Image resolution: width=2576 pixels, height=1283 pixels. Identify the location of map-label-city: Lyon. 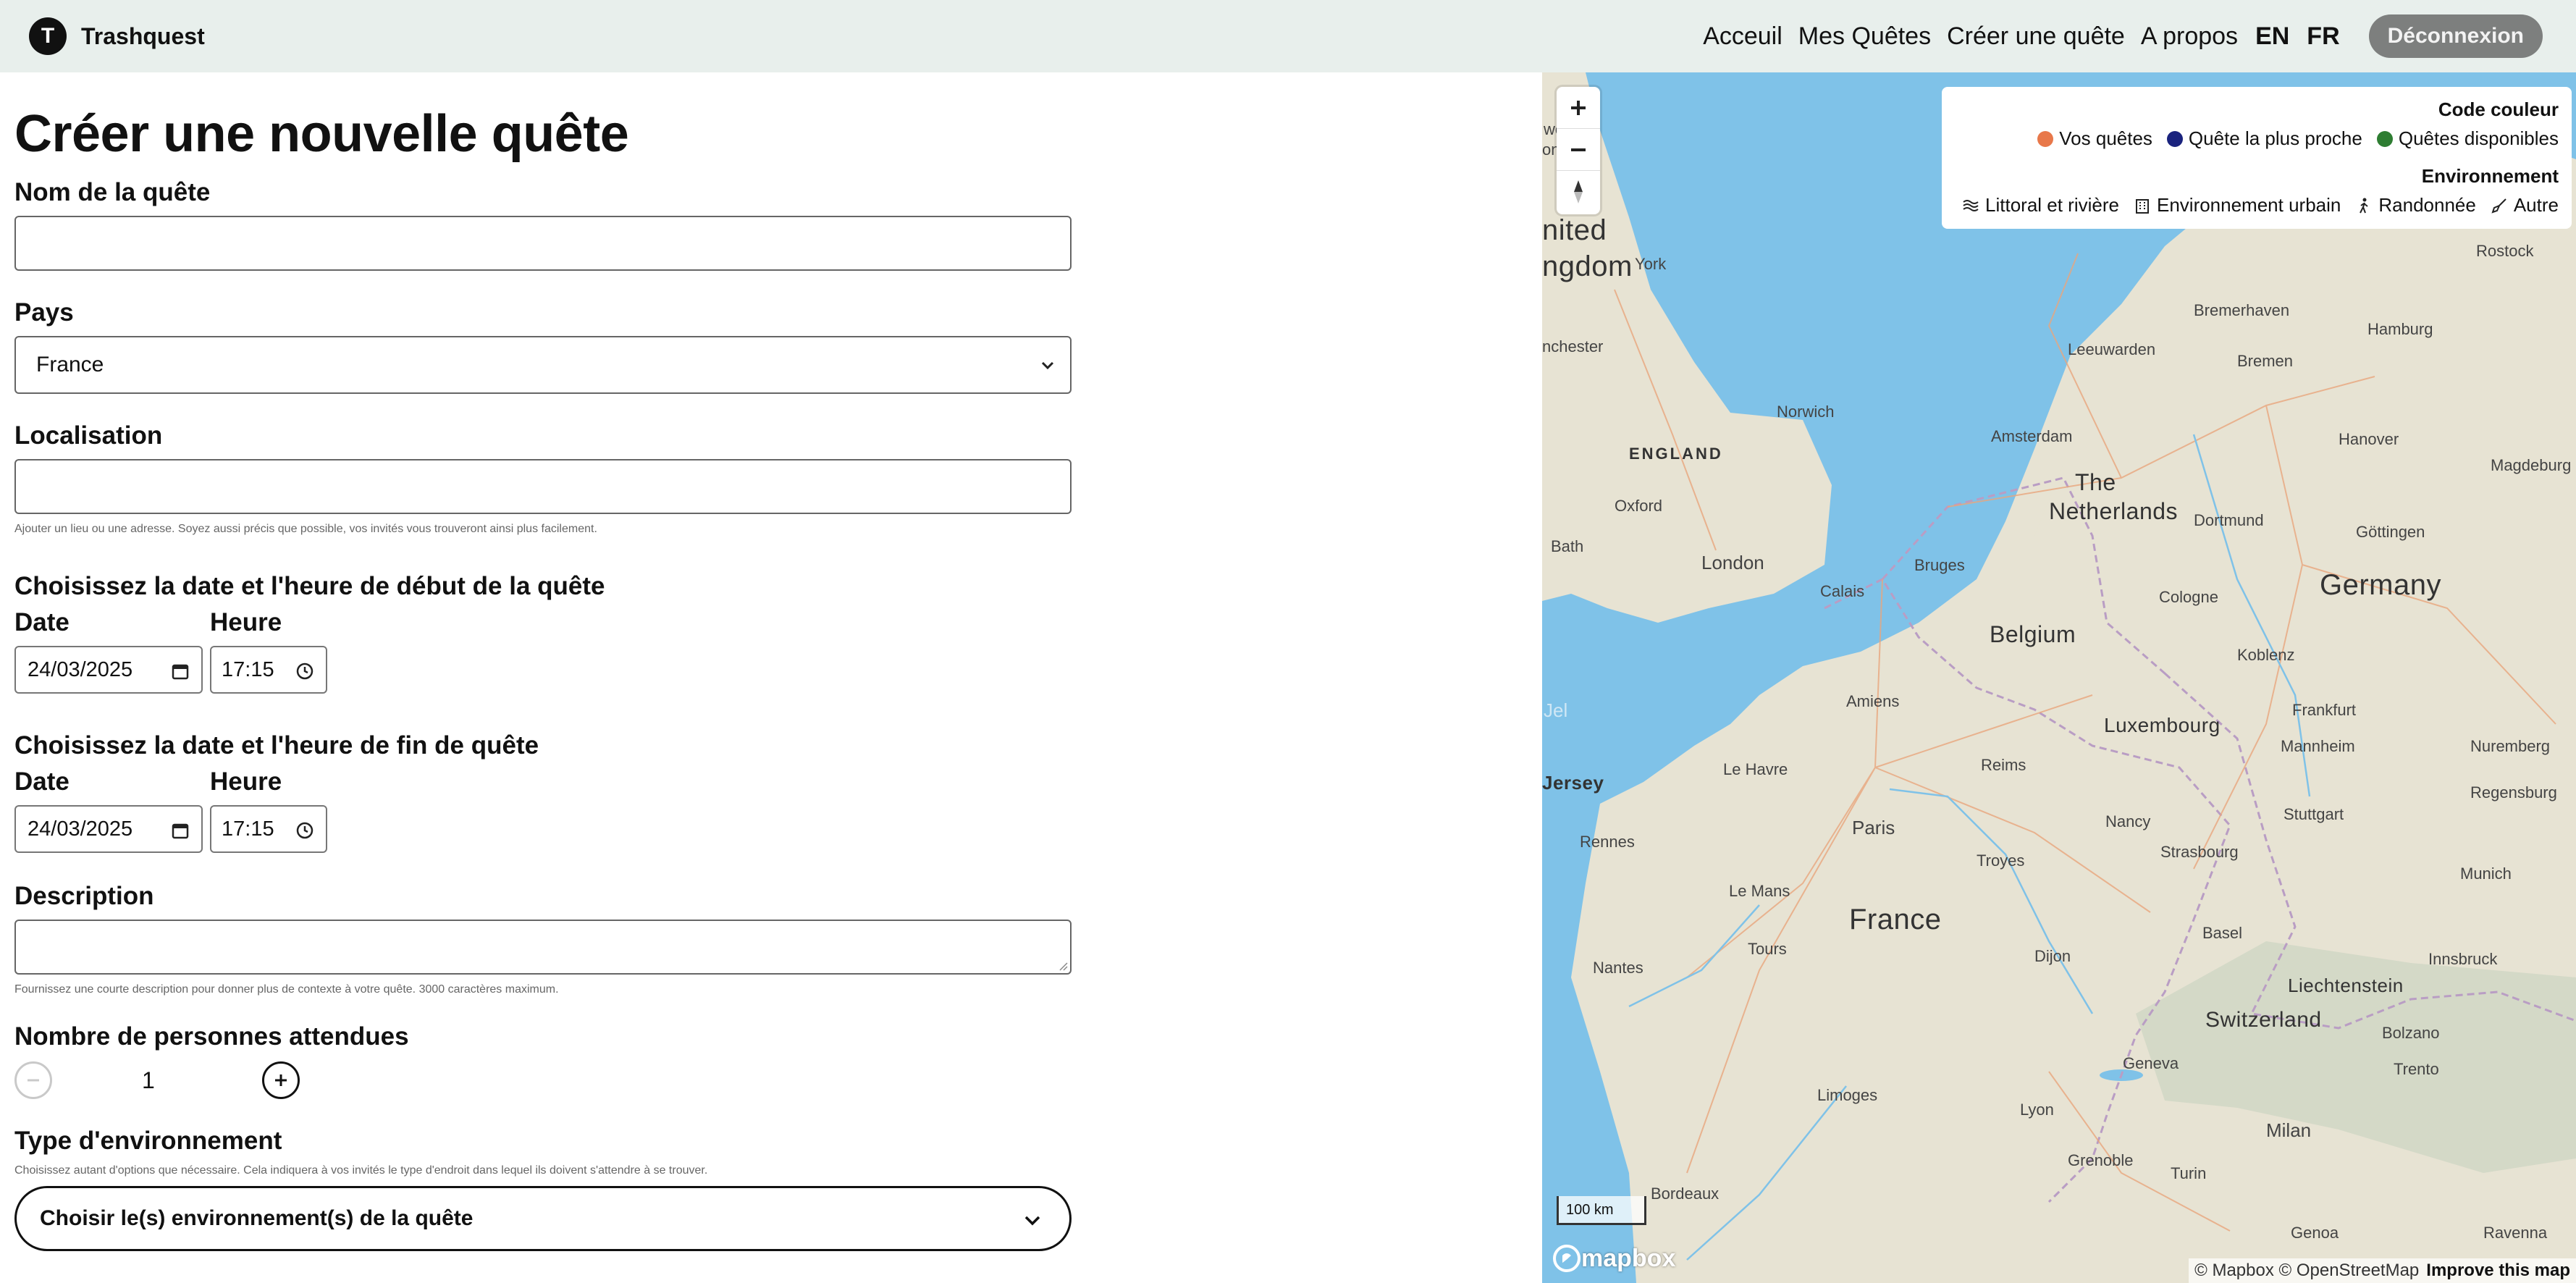
(2037, 1110).